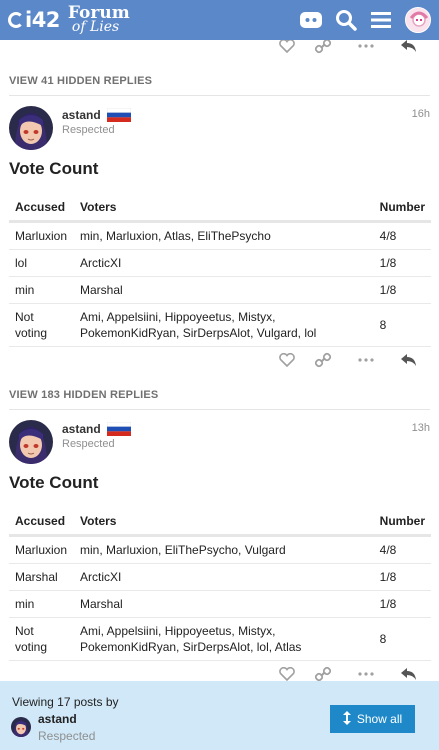  I want to click on user-avatar, so click(418, 20).